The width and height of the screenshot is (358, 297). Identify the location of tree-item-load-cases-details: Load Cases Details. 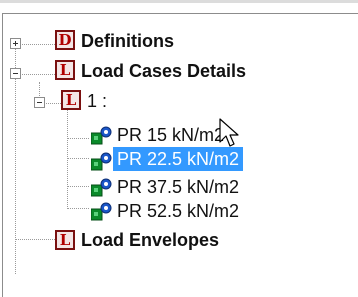
(163, 71).